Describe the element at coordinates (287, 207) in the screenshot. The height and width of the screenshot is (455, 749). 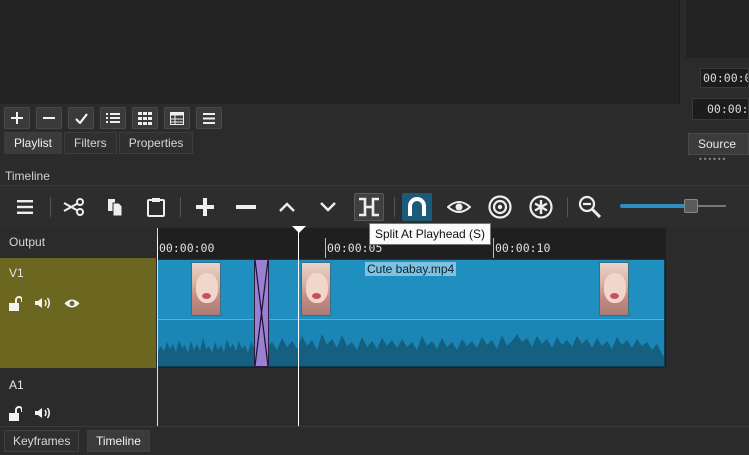
I see `lift-icon` at that location.